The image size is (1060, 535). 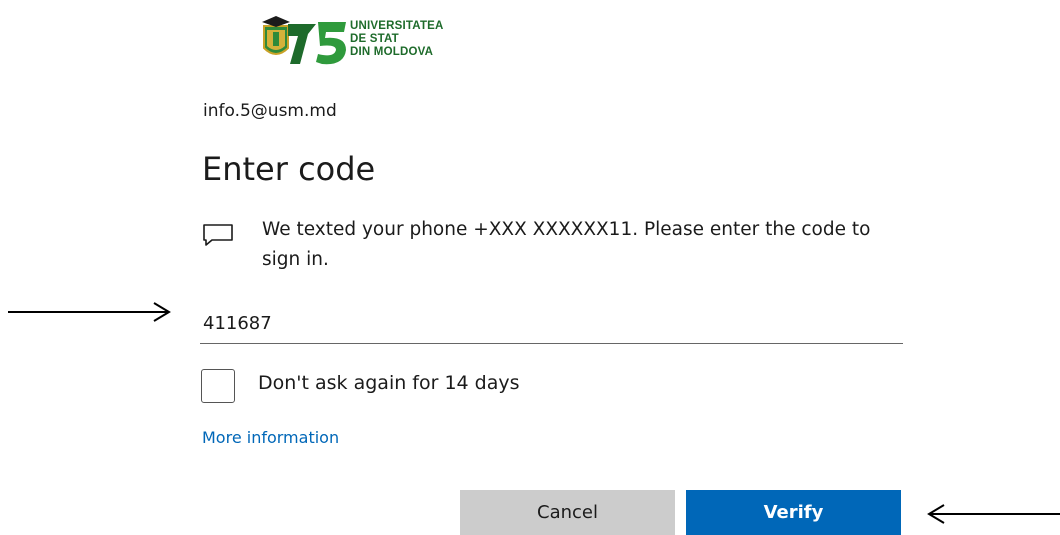 I want to click on annotation-arrow-right-icon, so click(x=89, y=312).